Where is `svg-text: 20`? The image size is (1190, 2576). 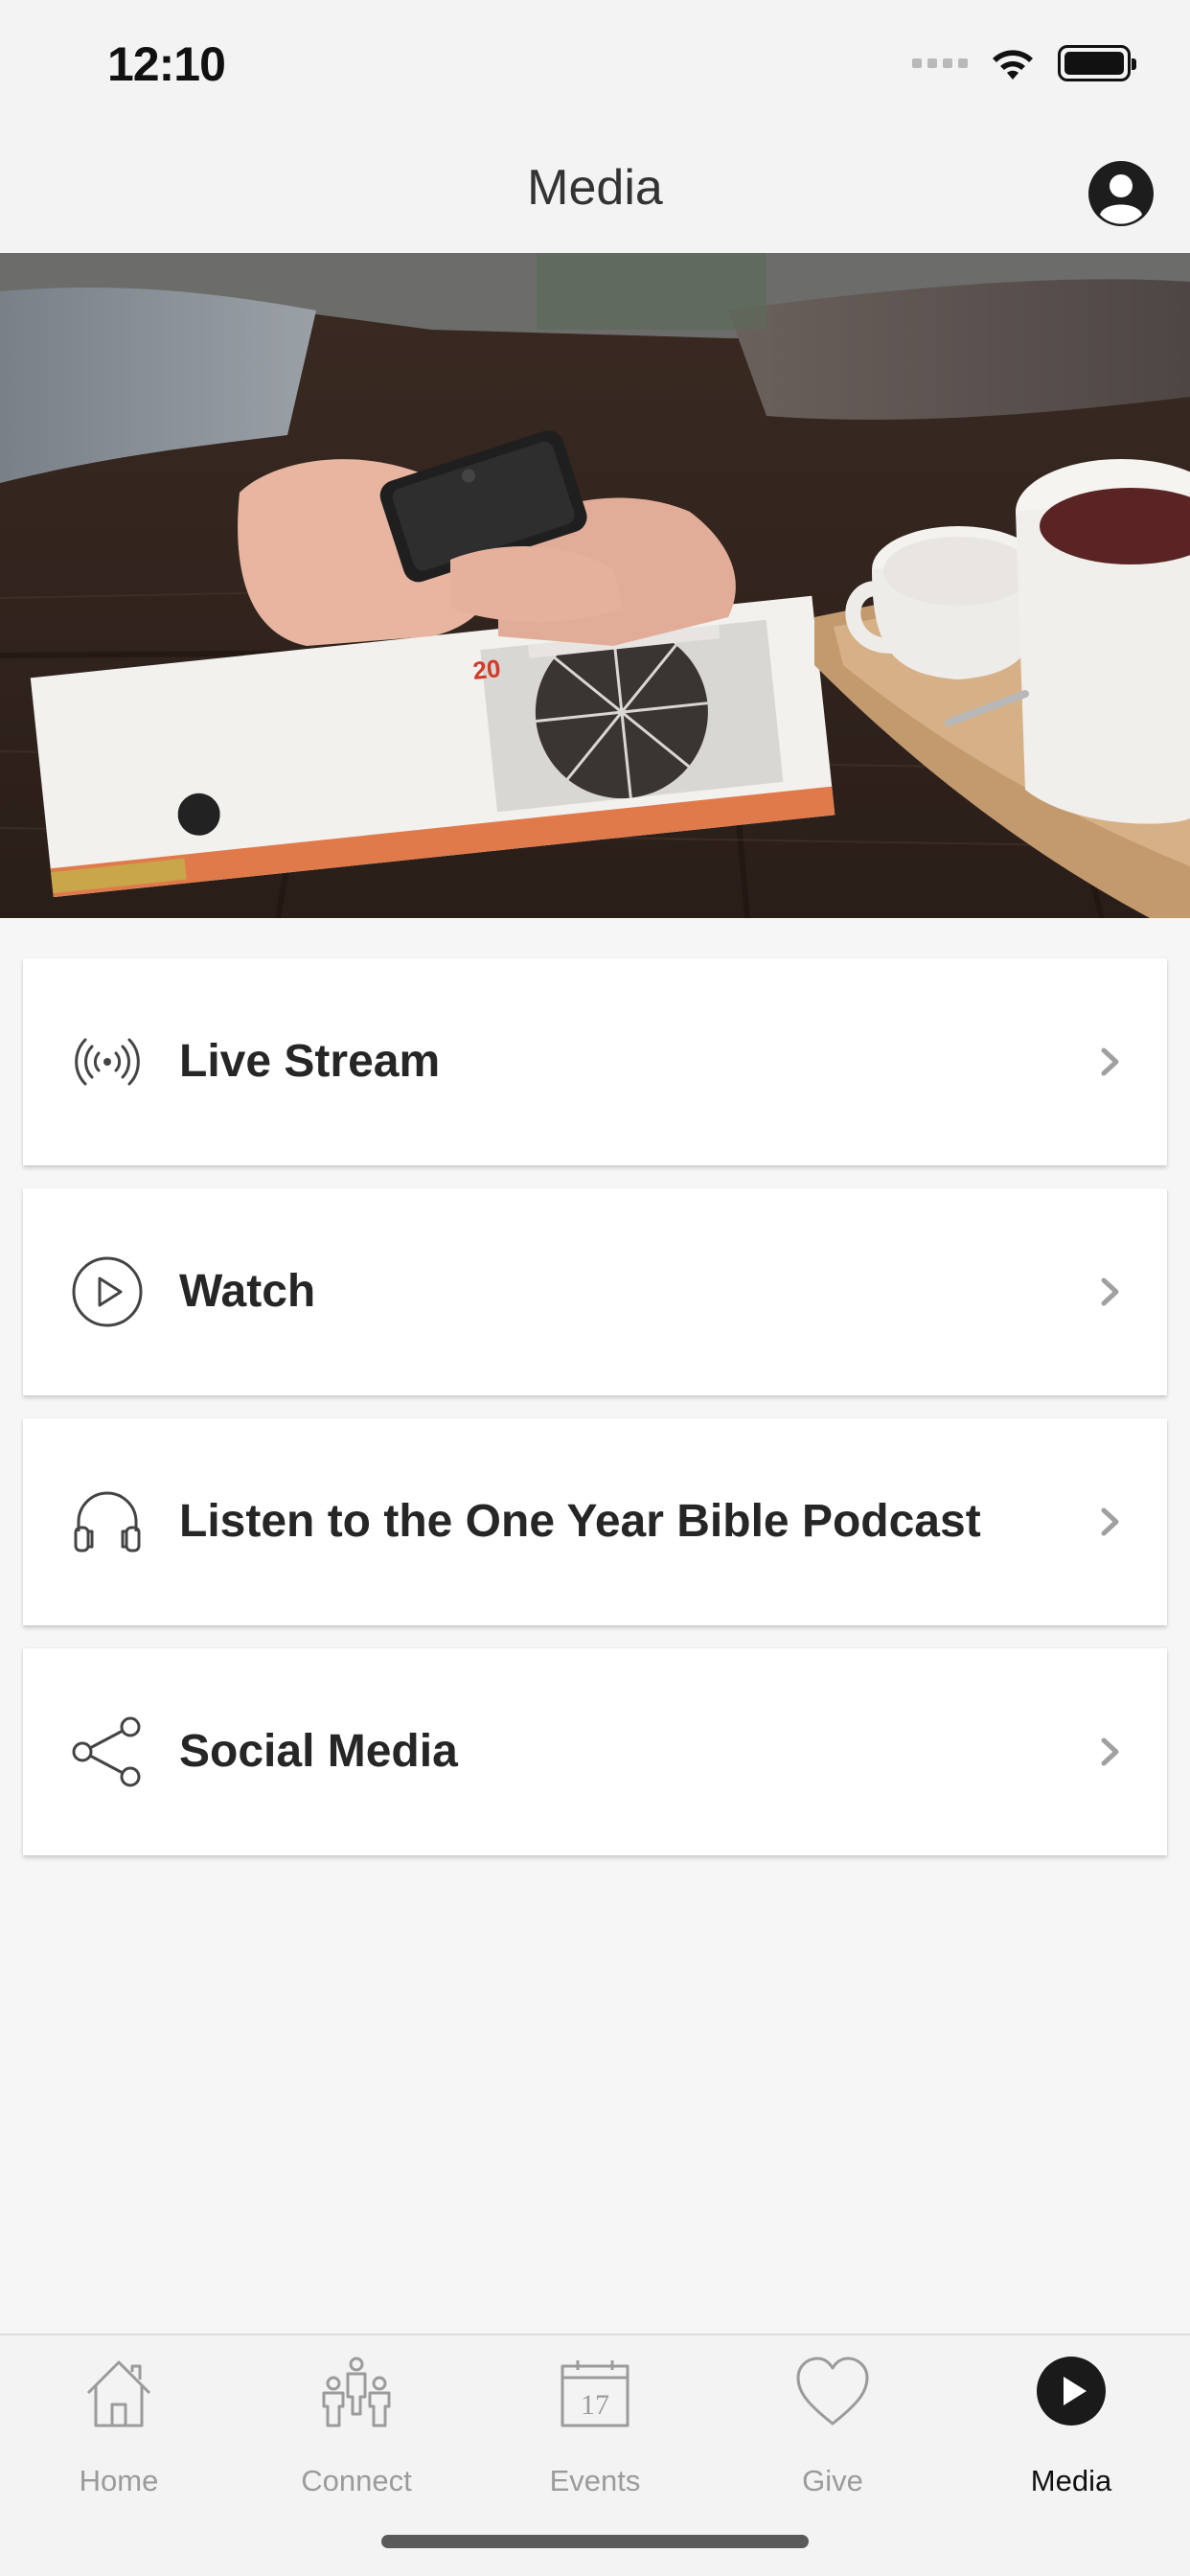 svg-text: 20 is located at coordinates (487, 669).